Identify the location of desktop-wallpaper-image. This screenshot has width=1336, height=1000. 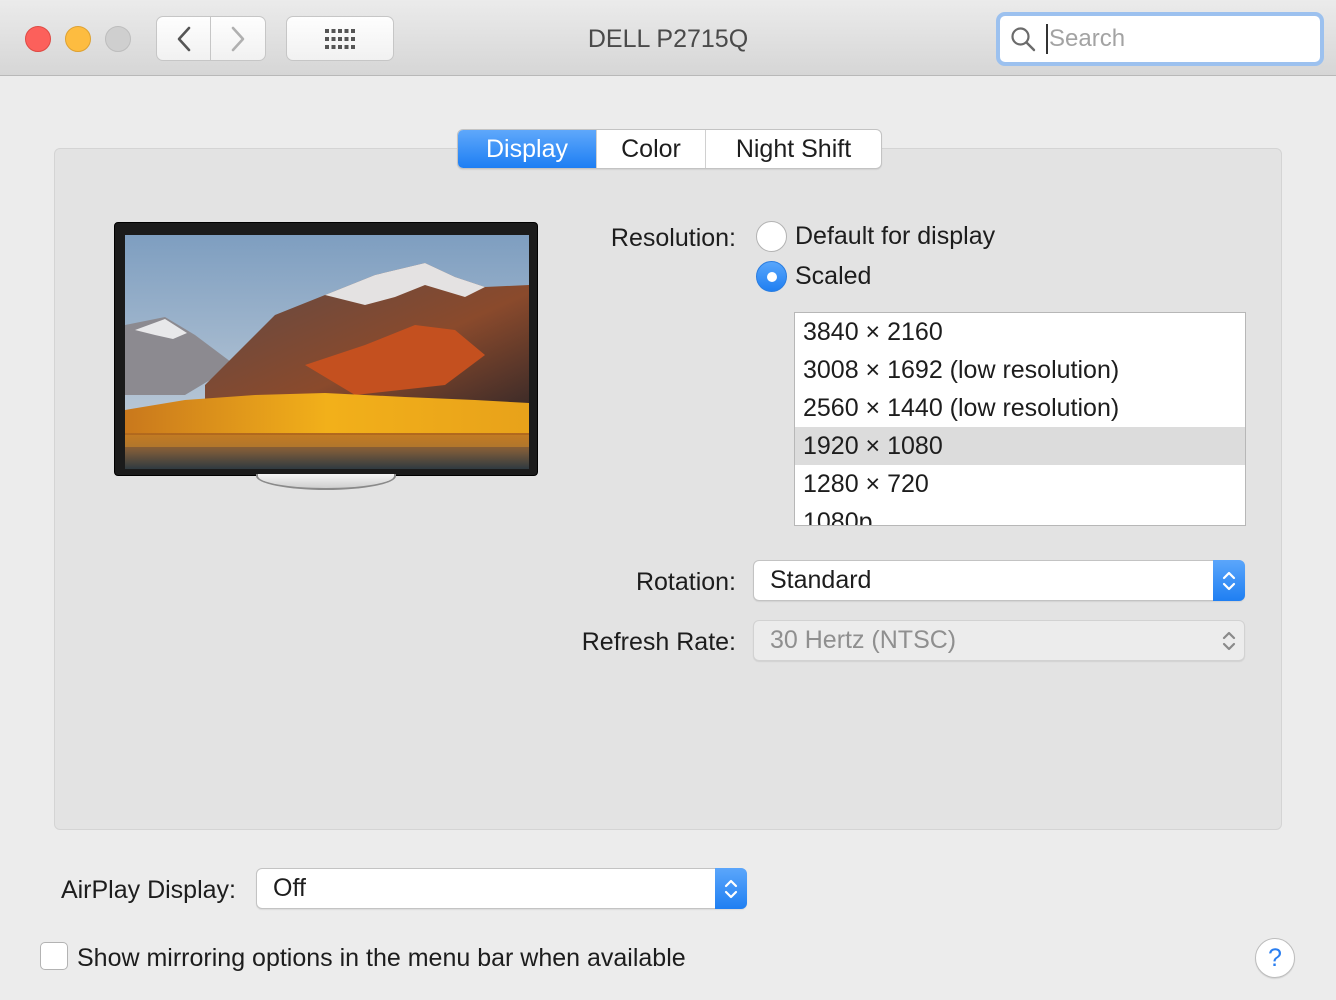
(327, 352).